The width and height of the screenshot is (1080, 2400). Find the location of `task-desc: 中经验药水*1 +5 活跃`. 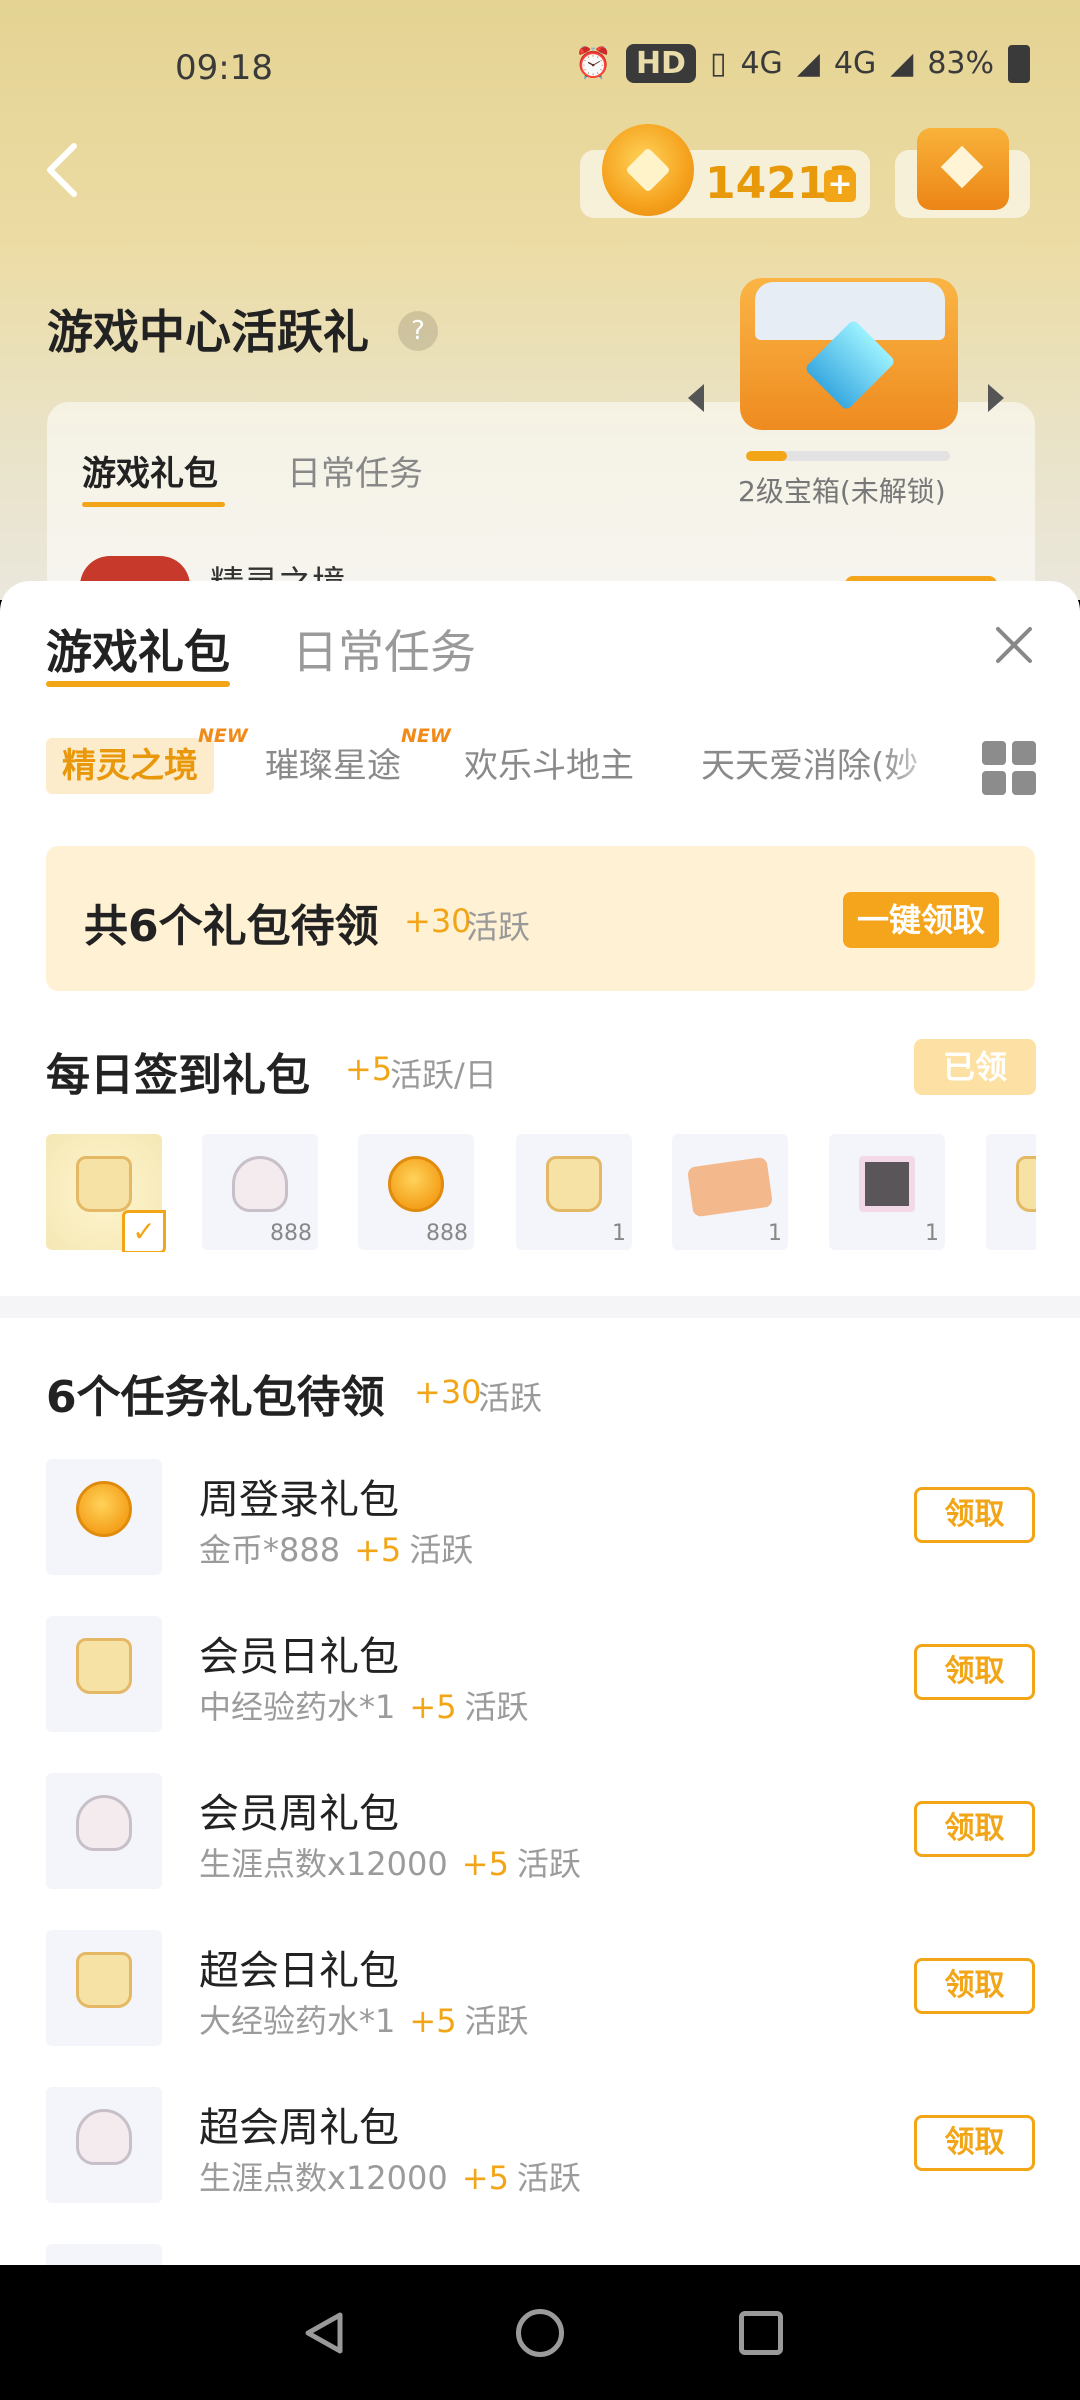

task-desc: 中经验药水*1 +5 活跃 is located at coordinates (364, 1705).